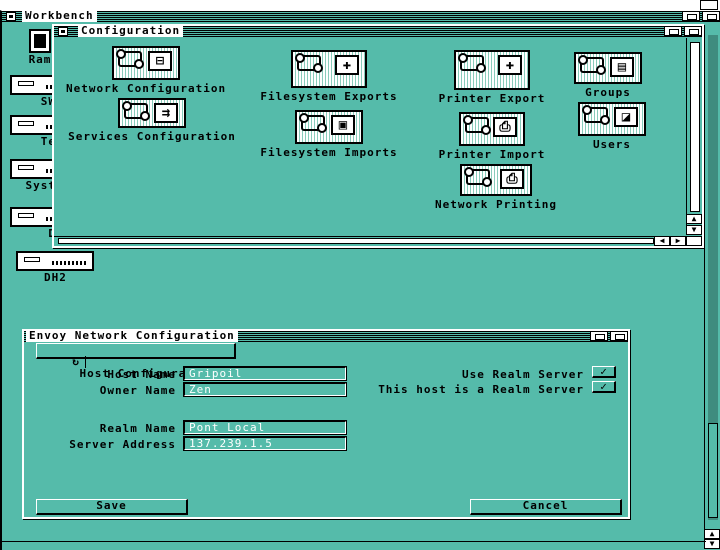 The image size is (720, 550). I want to click on owner-name-field: Zen, so click(265, 389).